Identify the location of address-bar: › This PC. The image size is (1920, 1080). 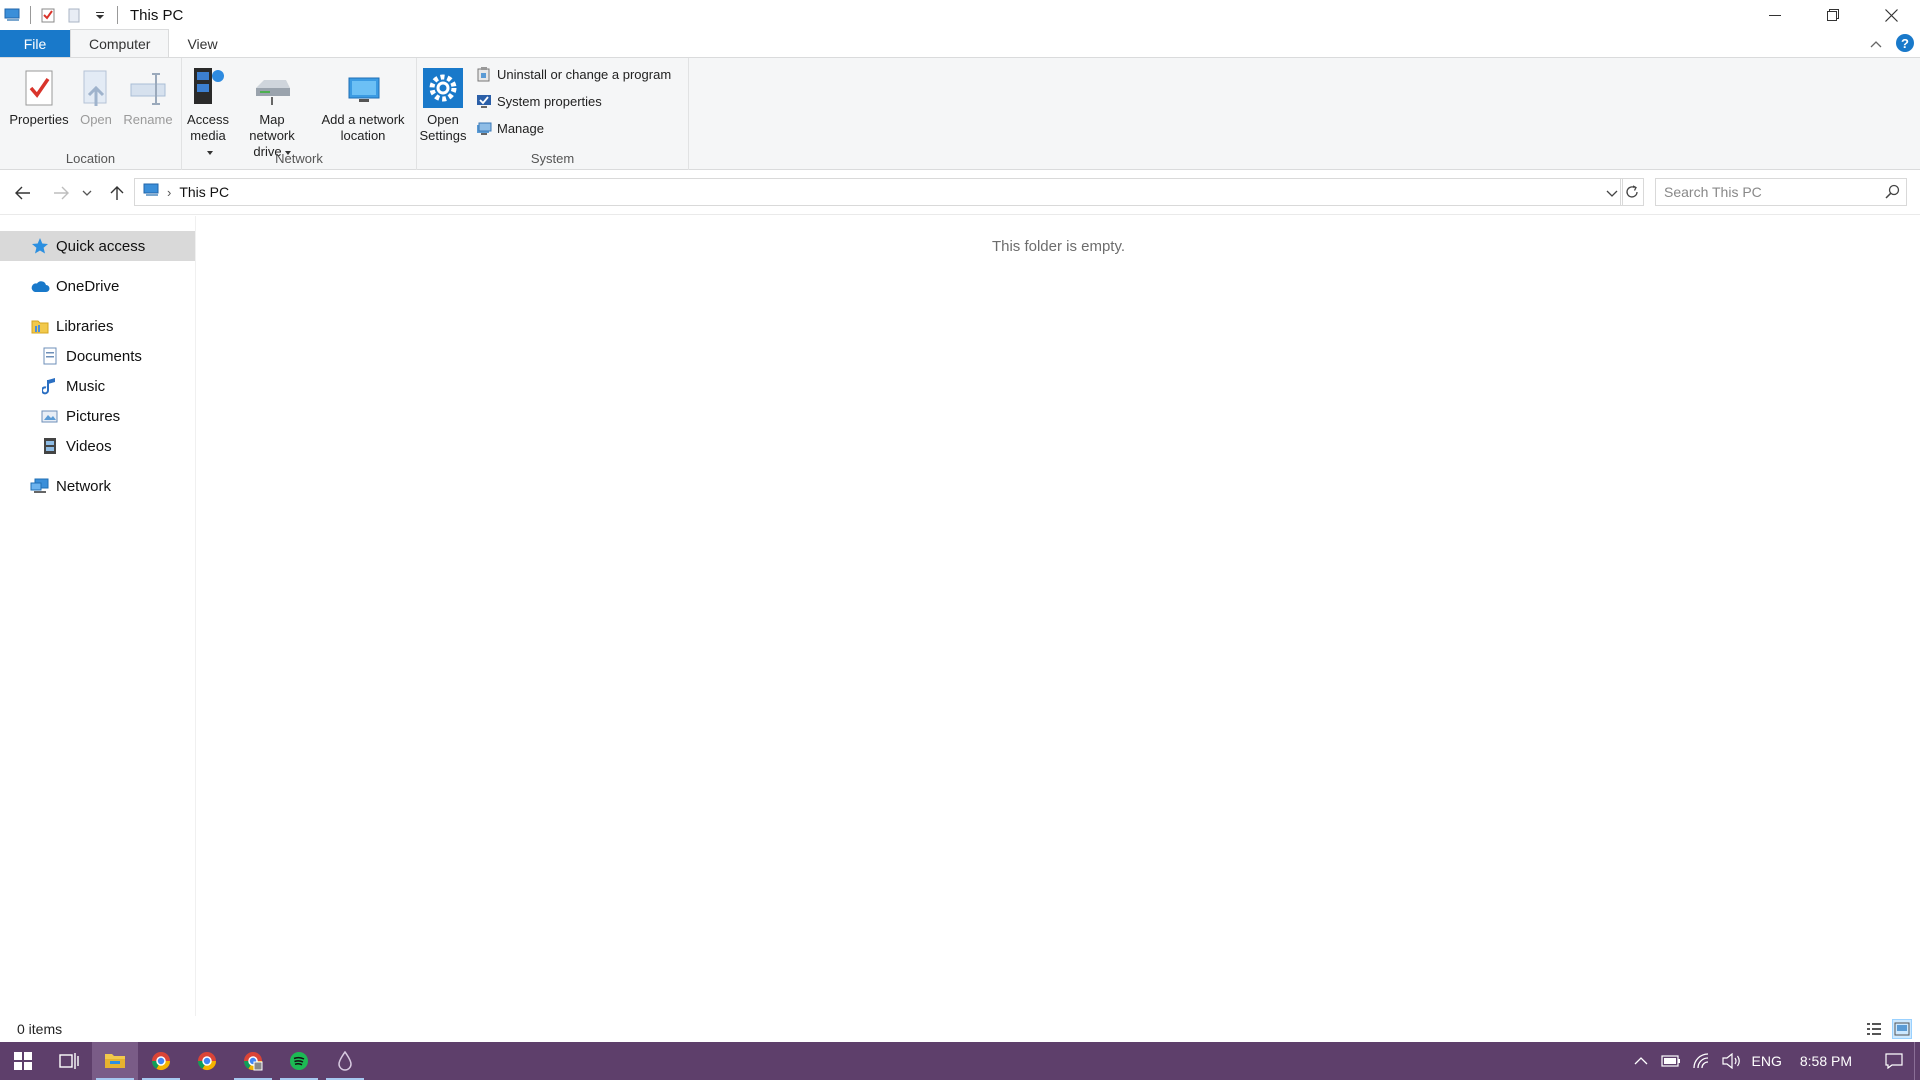
(878, 192).